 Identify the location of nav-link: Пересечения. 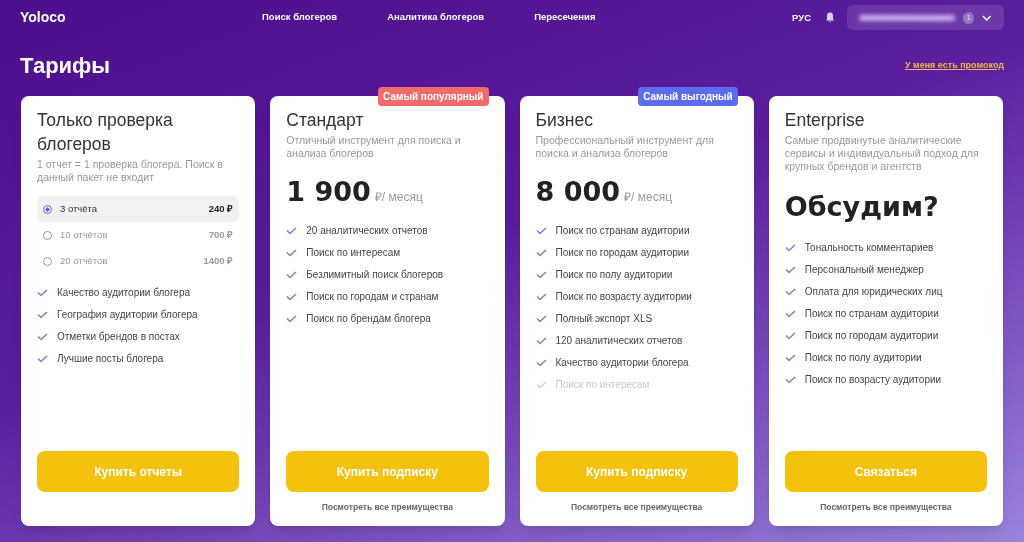
(565, 17).